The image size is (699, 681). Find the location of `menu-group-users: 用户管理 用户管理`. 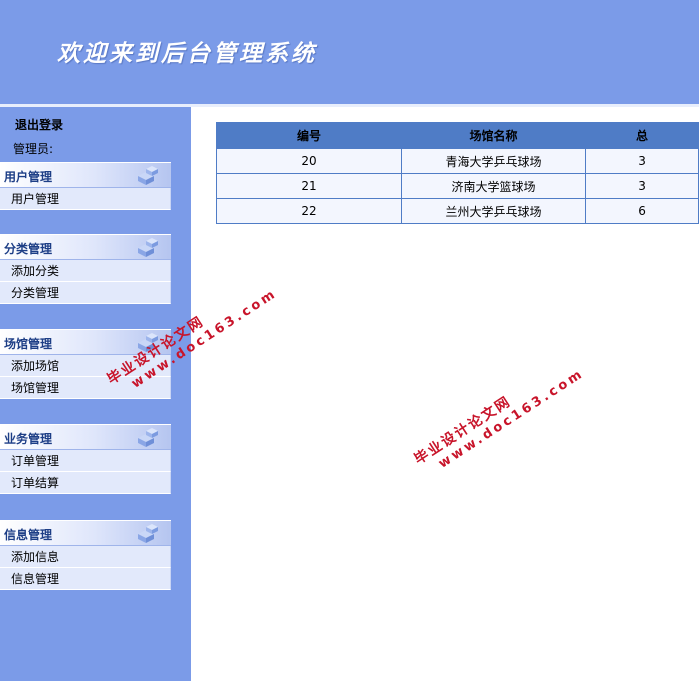

menu-group-users: 用户管理 用户管理 is located at coordinates (85, 186).